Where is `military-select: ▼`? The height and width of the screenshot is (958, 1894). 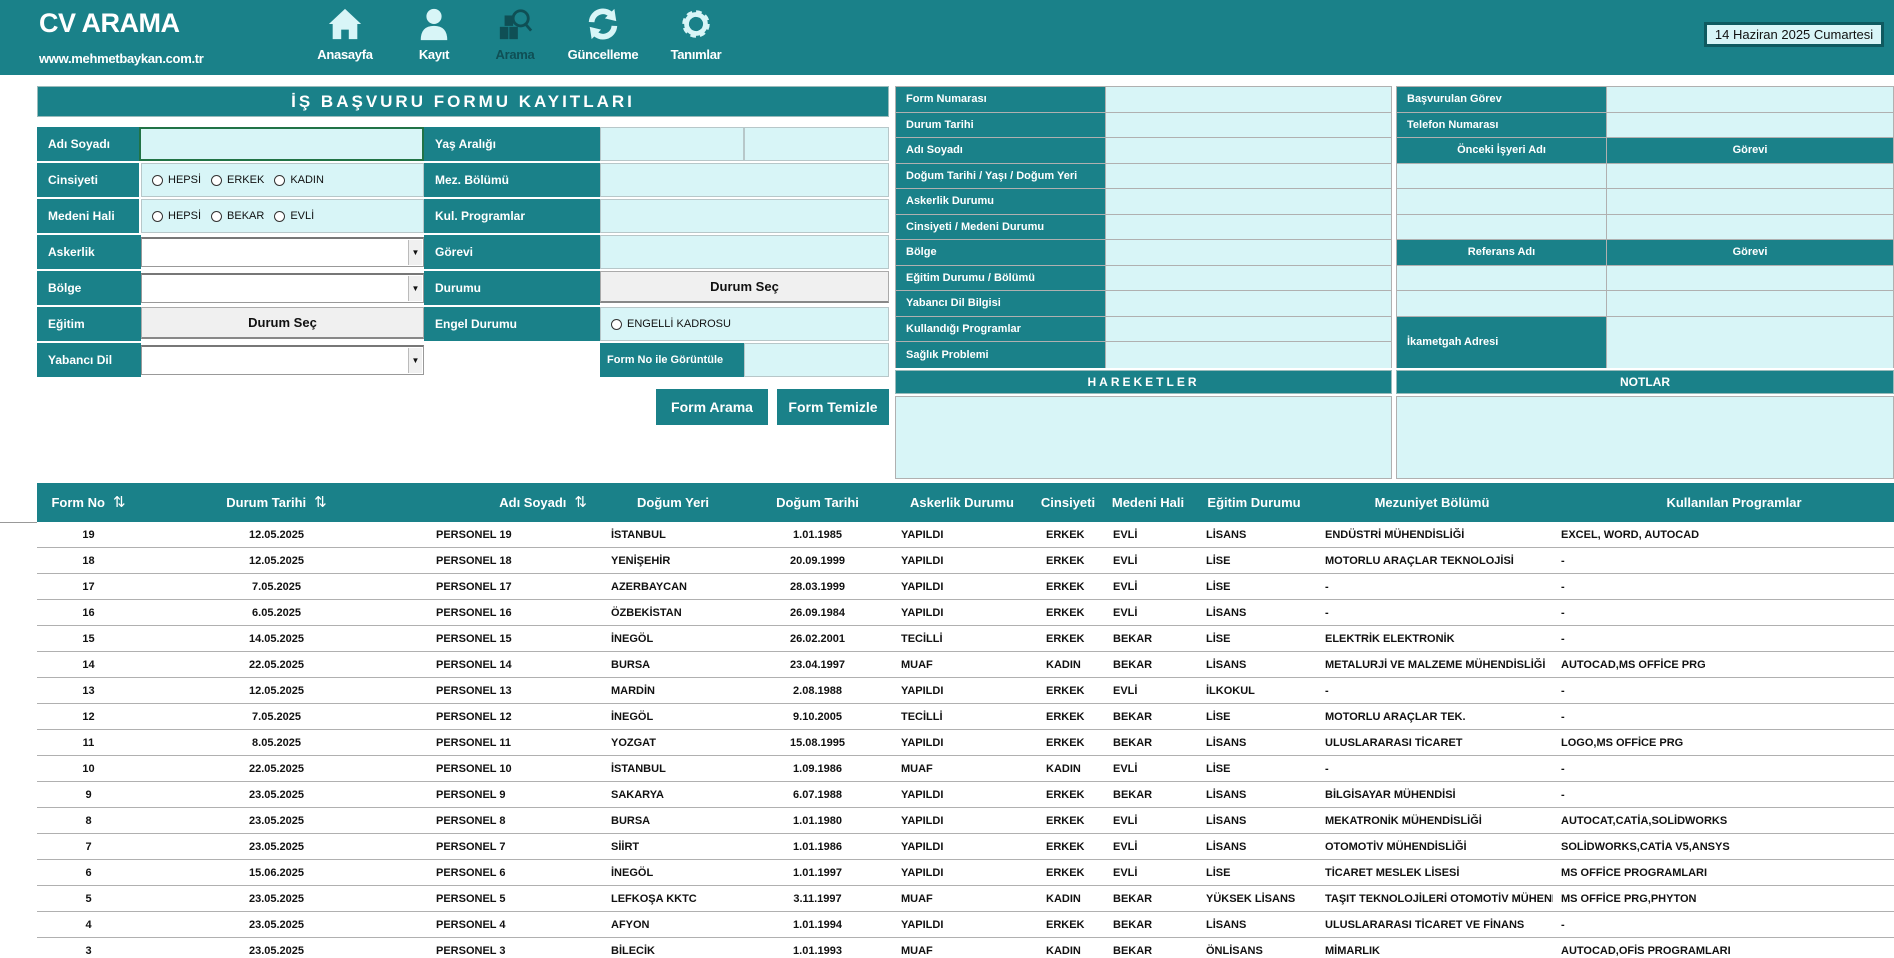 military-select: ▼ is located at coordinates (282, 252).